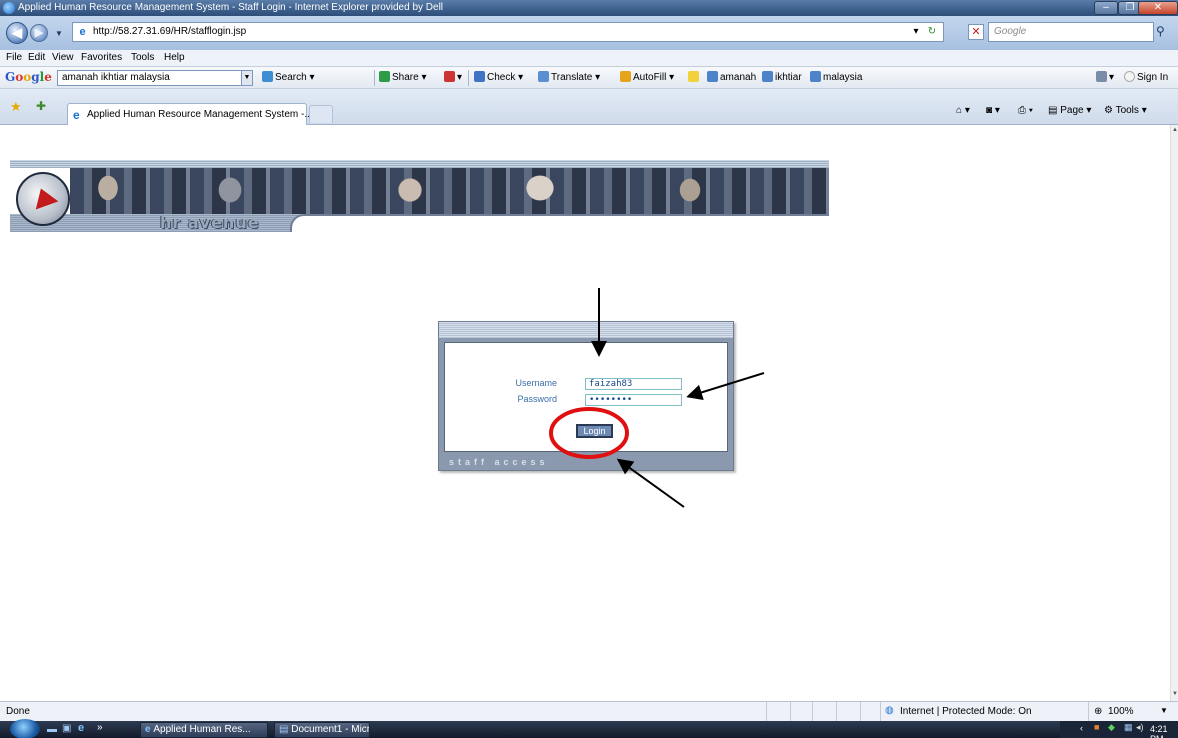 The image size is (1178, 738). What do you see at coordinates (1071, 32) in the screenshot?
I see `search-field: Google` at bounding box center [1071, 32].